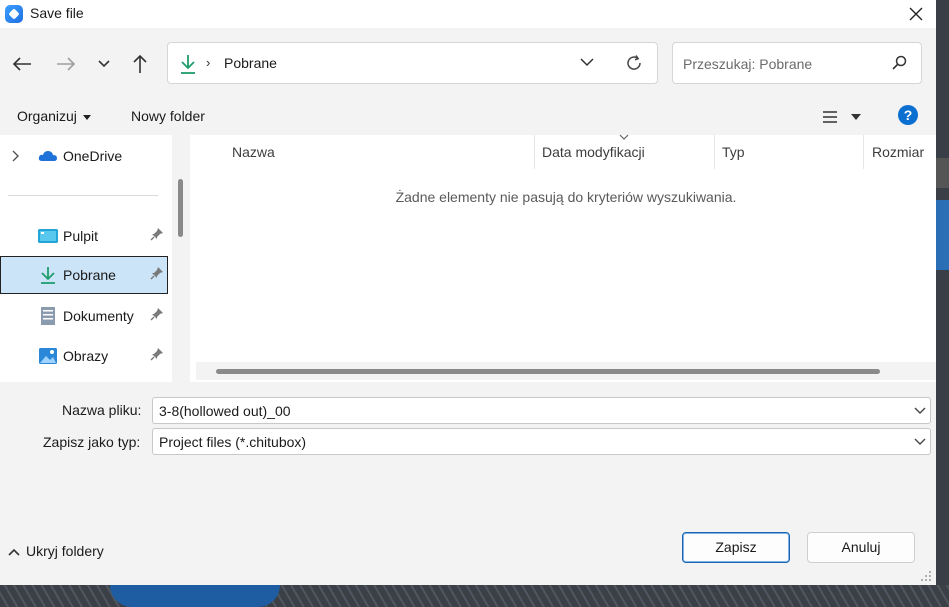 This screenshot has height=607, width=949. What do you see at coordinates (83, 195) in the screenshot?
I see `nav-divider` at bounding box center [83, 195].